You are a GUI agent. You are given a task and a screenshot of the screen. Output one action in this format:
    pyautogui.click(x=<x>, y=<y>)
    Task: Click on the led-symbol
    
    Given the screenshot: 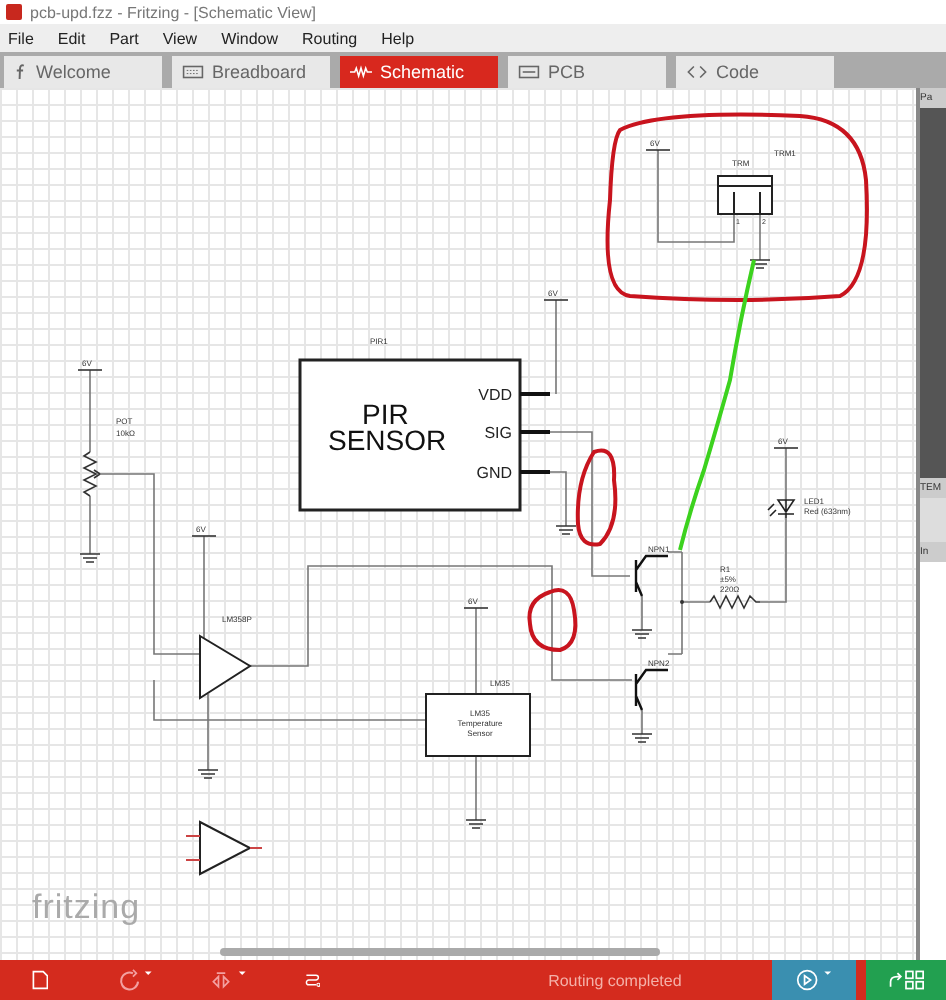 What is the action you would take?
    pyautogui.click(x=781, y=509)
    